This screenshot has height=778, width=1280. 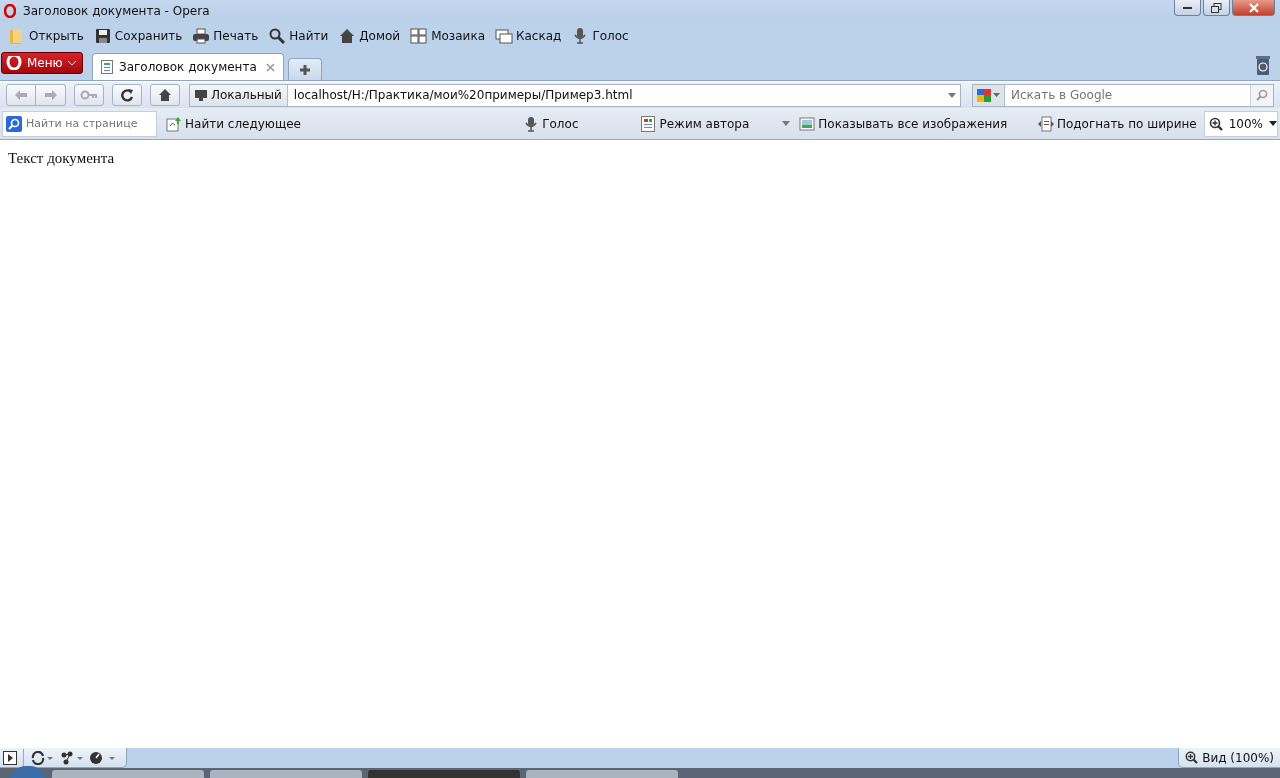 What do you see at coordinates (807, 123) in the screenshot?
I see `image-icon` at bounding box center [807, 123].